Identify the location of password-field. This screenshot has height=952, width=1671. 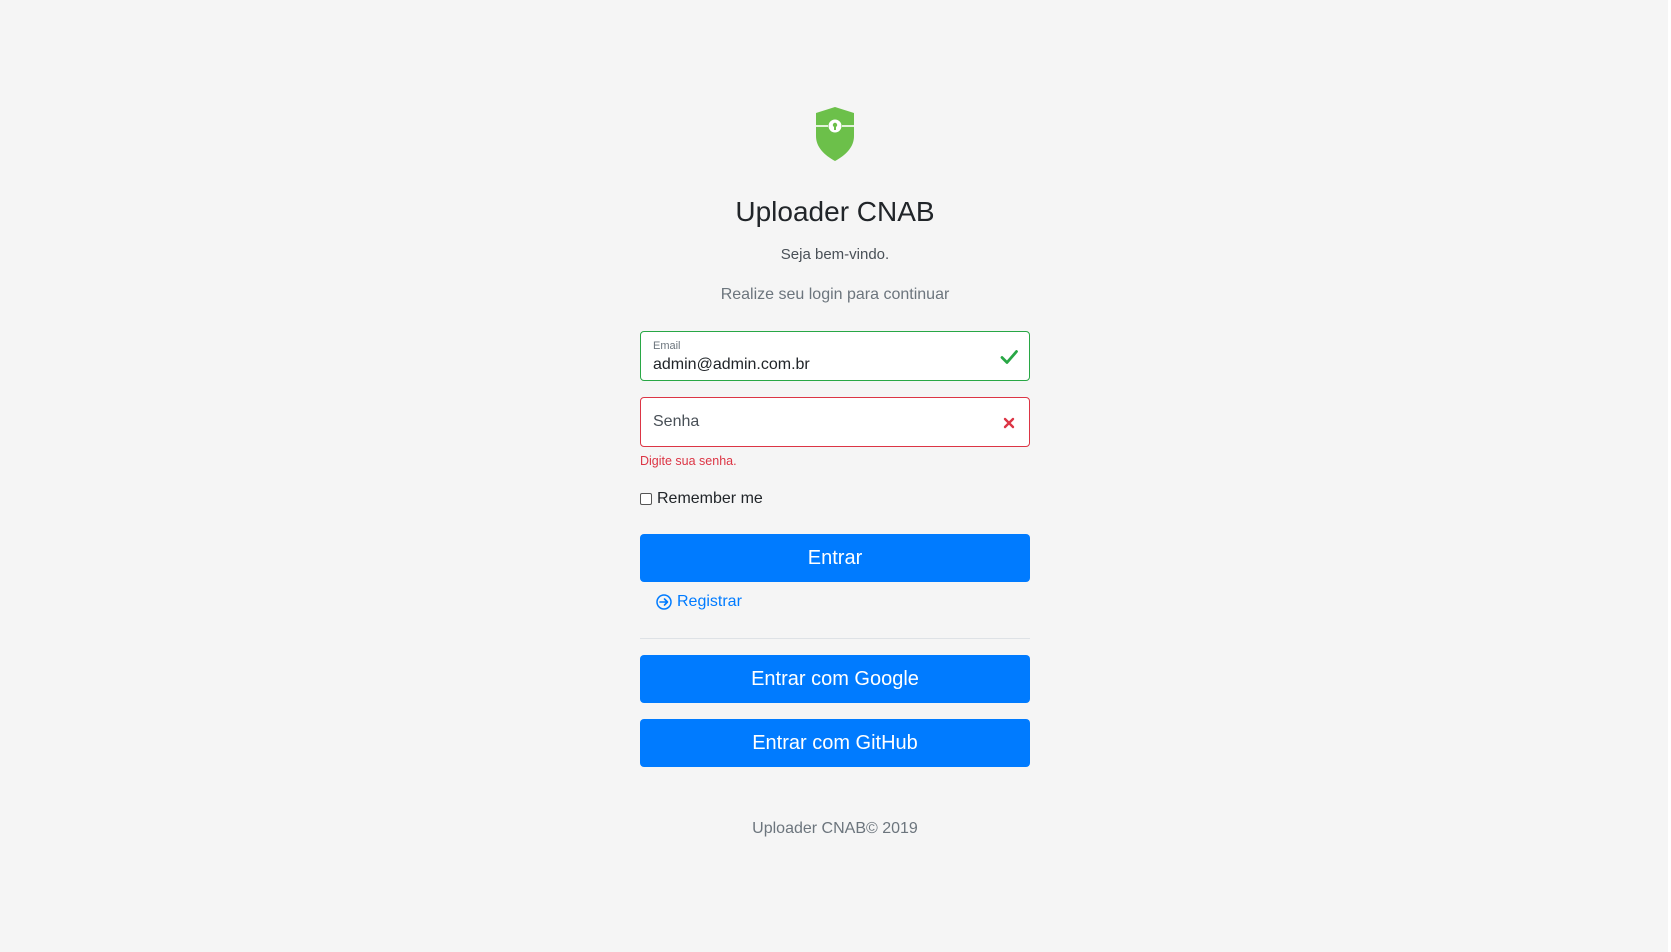
(835, 422).